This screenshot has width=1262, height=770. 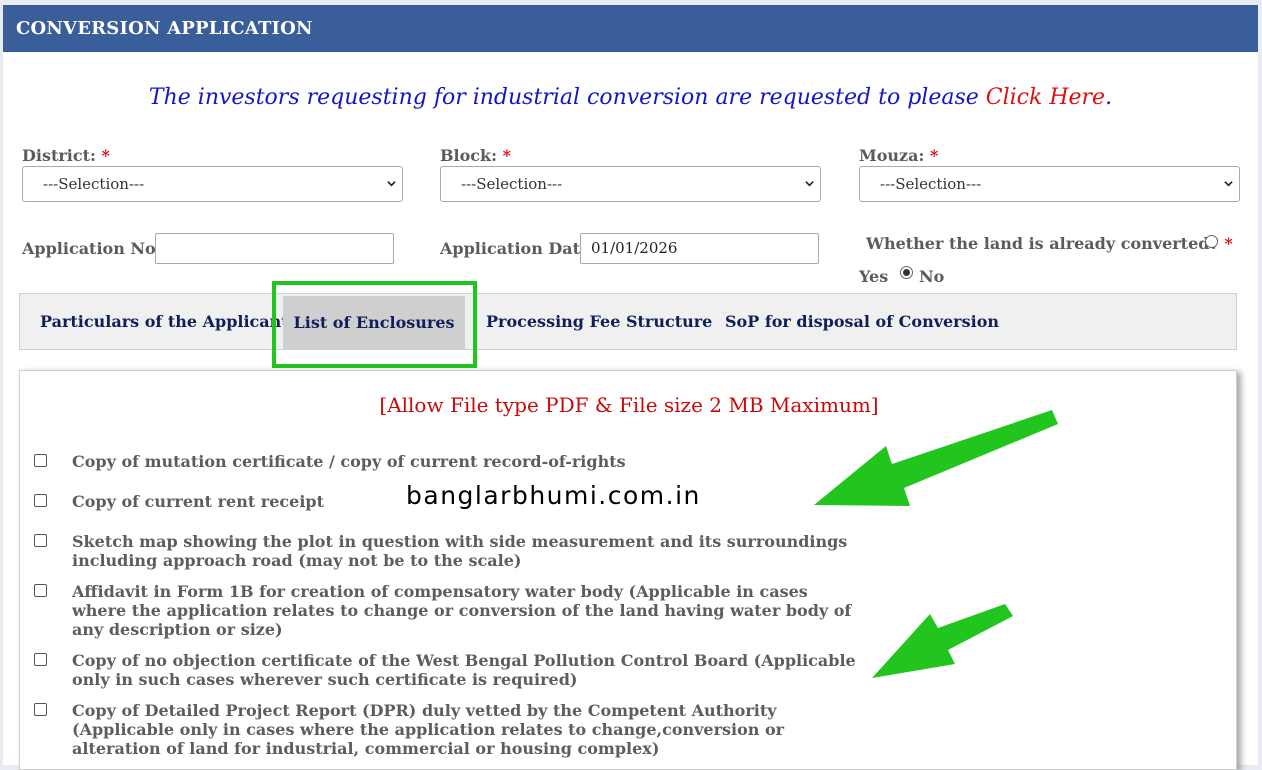 What do you see at coordinates (506, 155) in the screenshot?
I see `block-required-mark: *` at bounding box center [506, 155].